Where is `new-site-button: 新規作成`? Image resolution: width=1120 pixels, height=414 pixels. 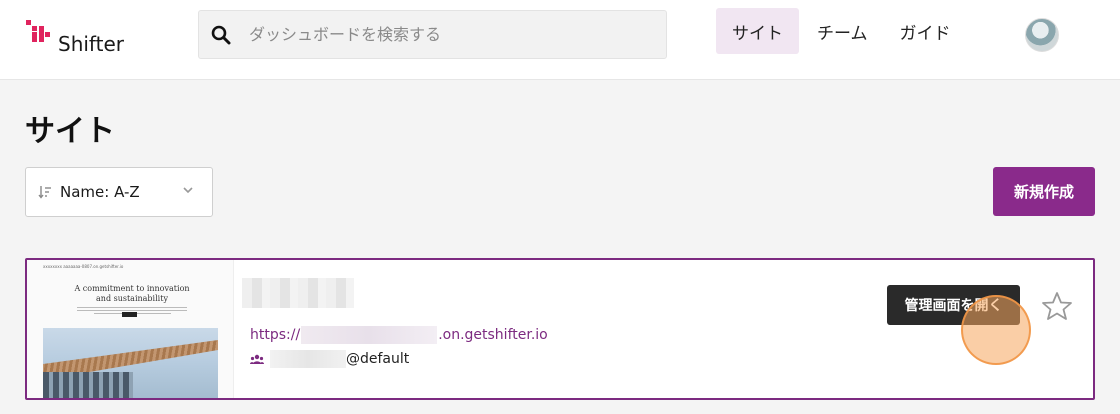
new-site-button: 新規作成 is located at coordinates (1044, 191).